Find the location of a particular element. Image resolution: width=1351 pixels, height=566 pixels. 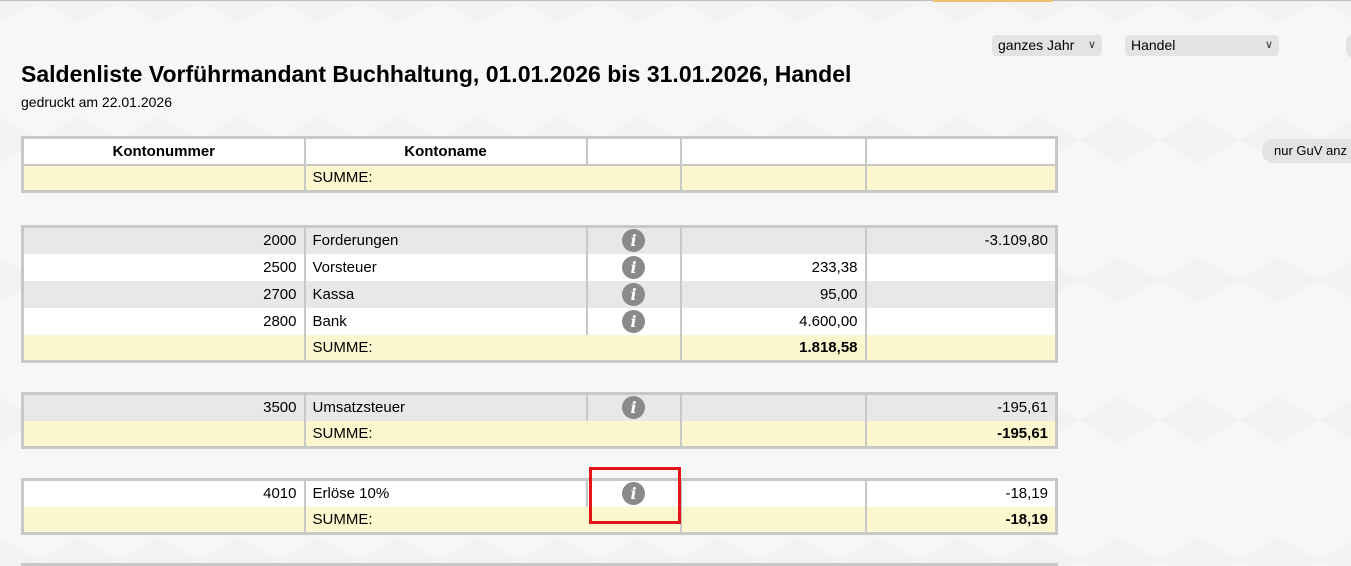

account-group-4: 4010 Erlöse 10% i -18,19 SUMME: -18,19 is located at coordinates (539, 506).